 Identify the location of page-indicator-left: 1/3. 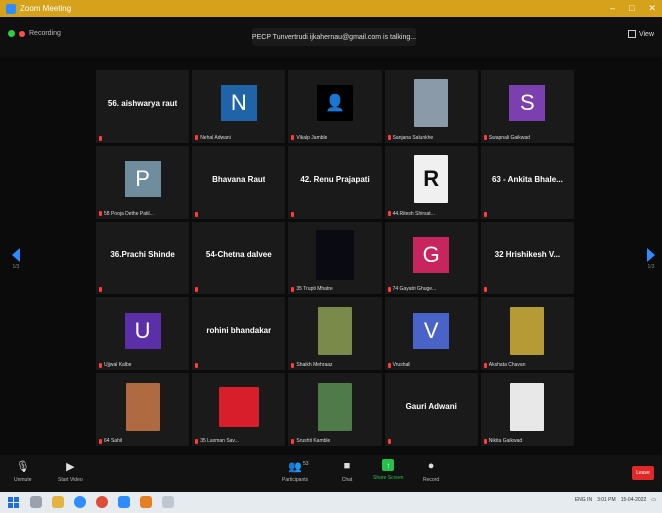
(16, 267).